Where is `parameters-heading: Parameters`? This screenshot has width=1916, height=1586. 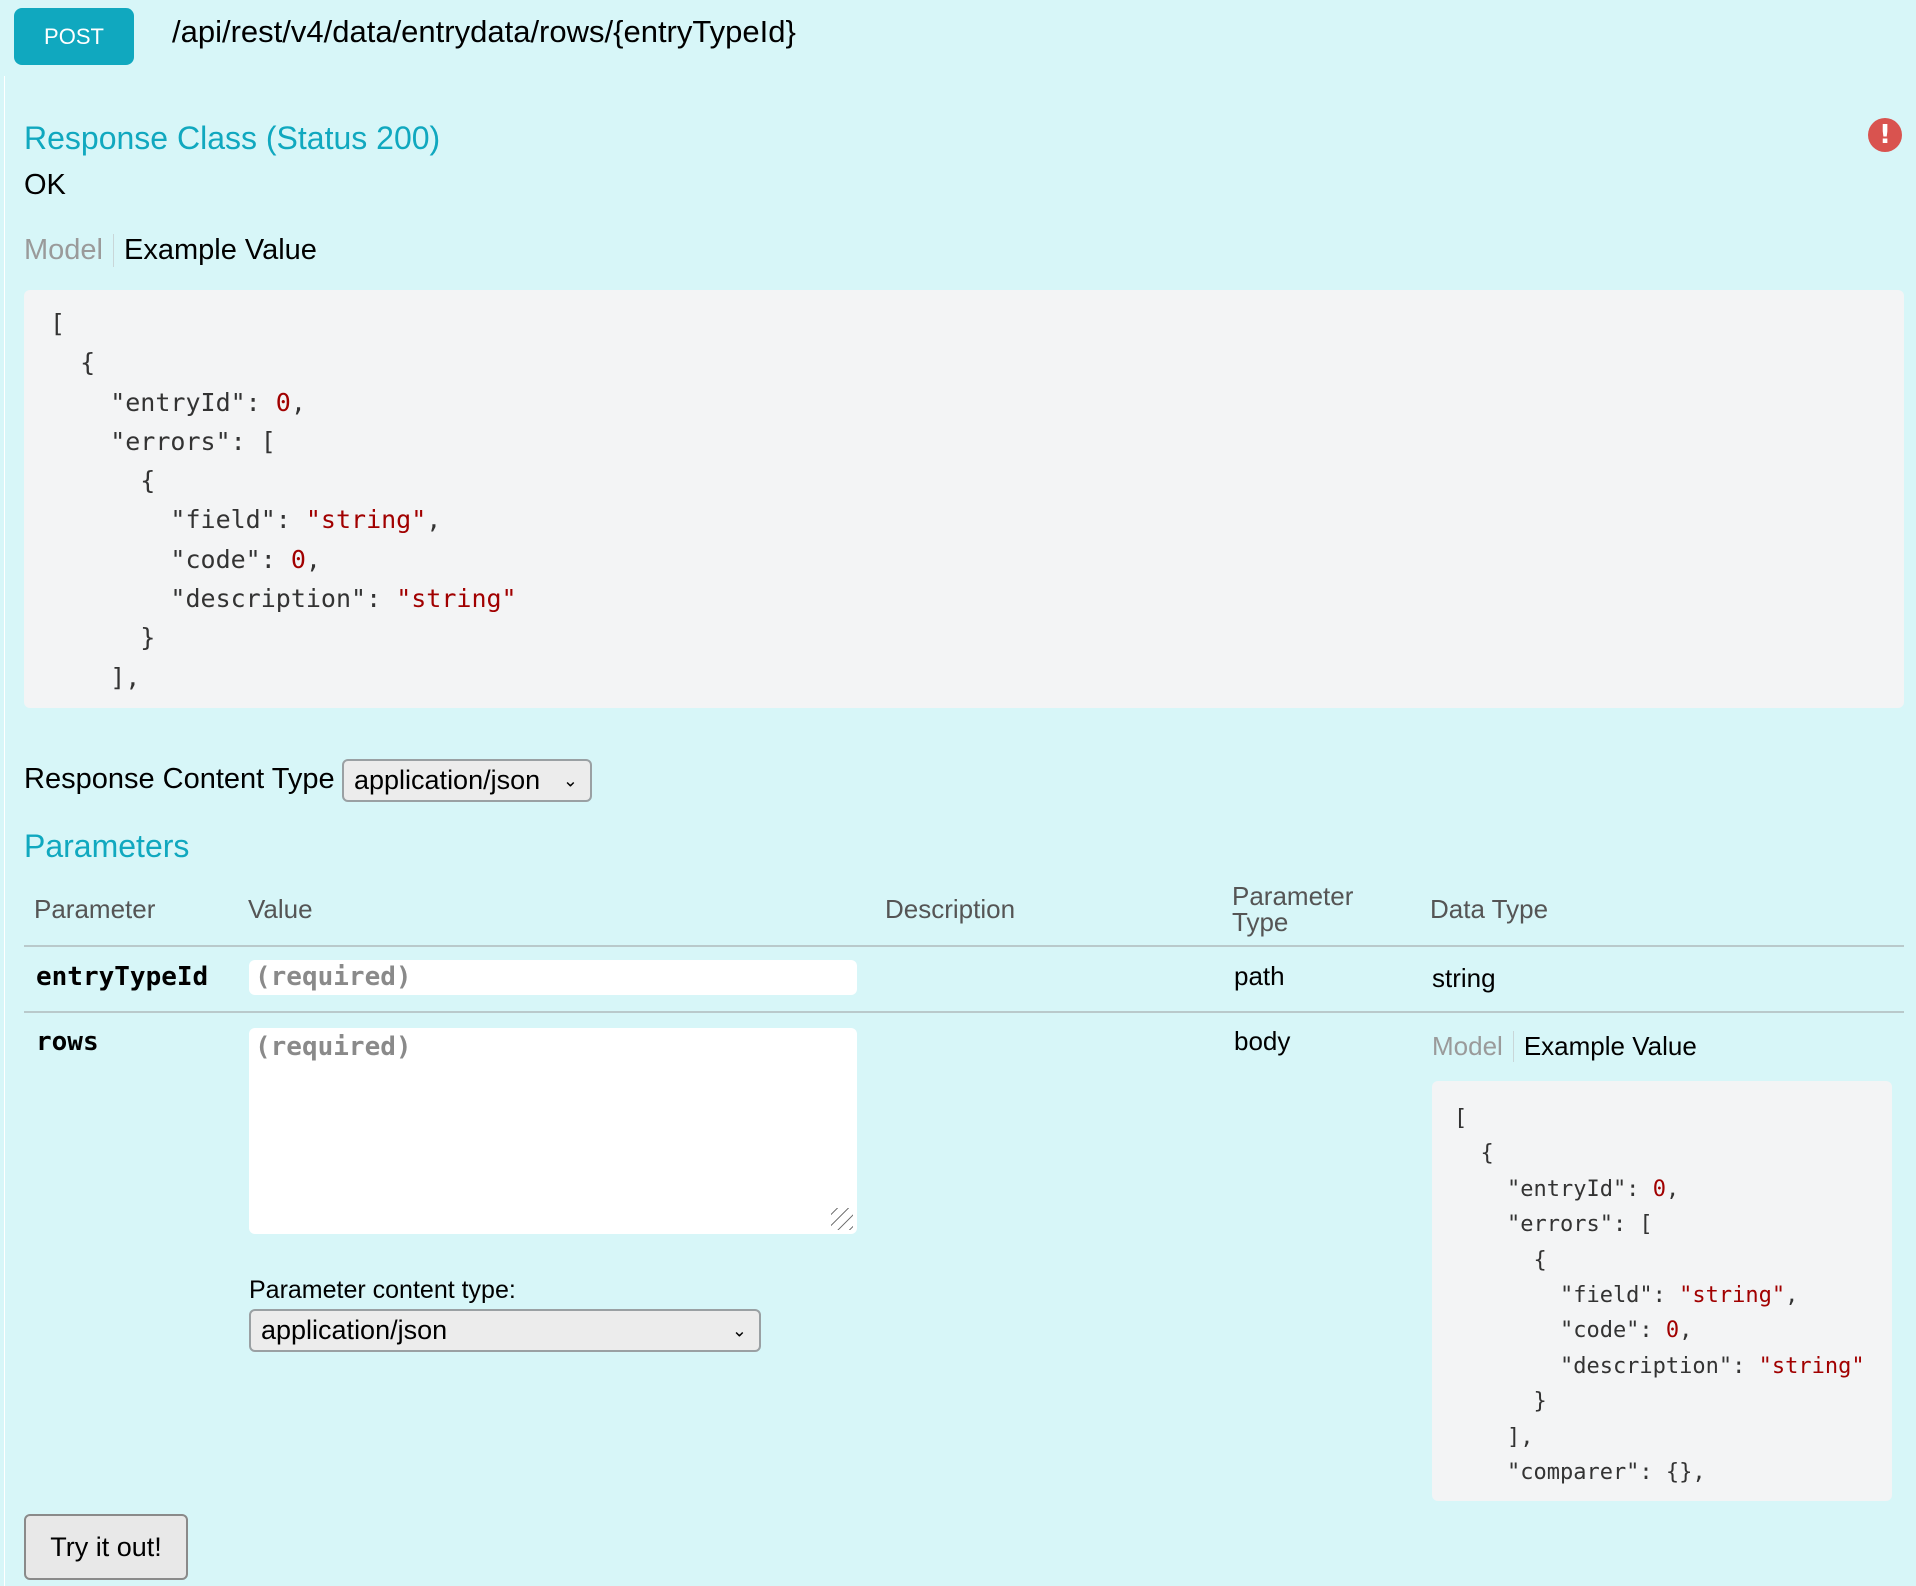 parameters-heading: Parameters is located at coordinates (107, 846).